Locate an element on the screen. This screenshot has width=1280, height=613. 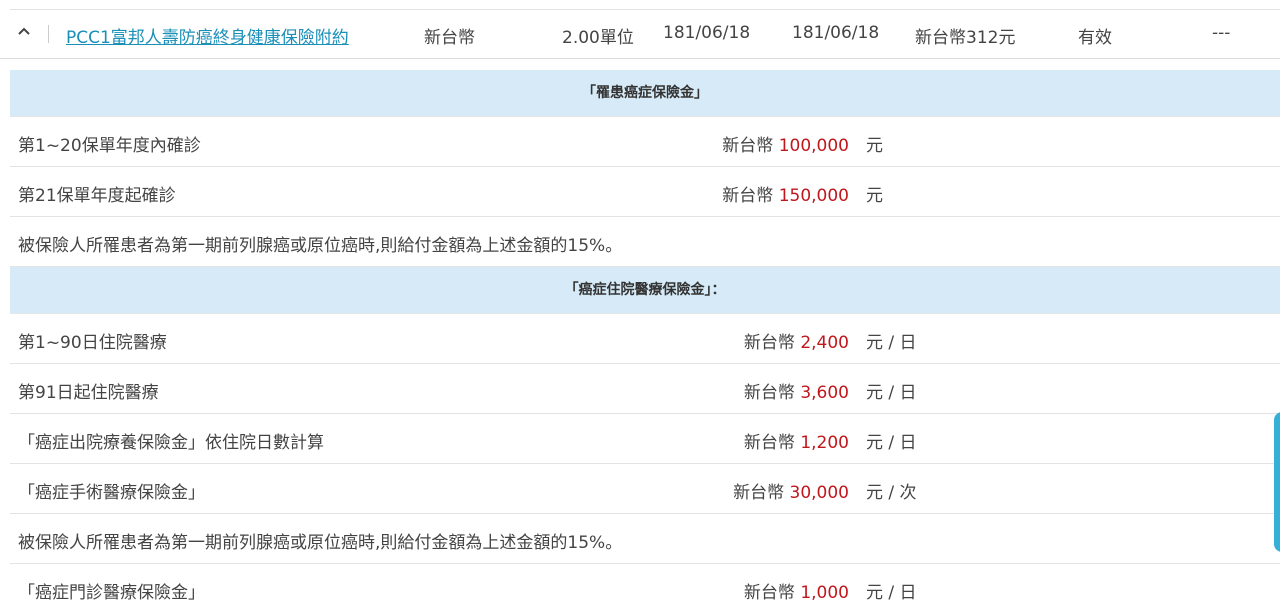
benefit-amount: 新台幣 1,000 is located at coordinates (796, 590).